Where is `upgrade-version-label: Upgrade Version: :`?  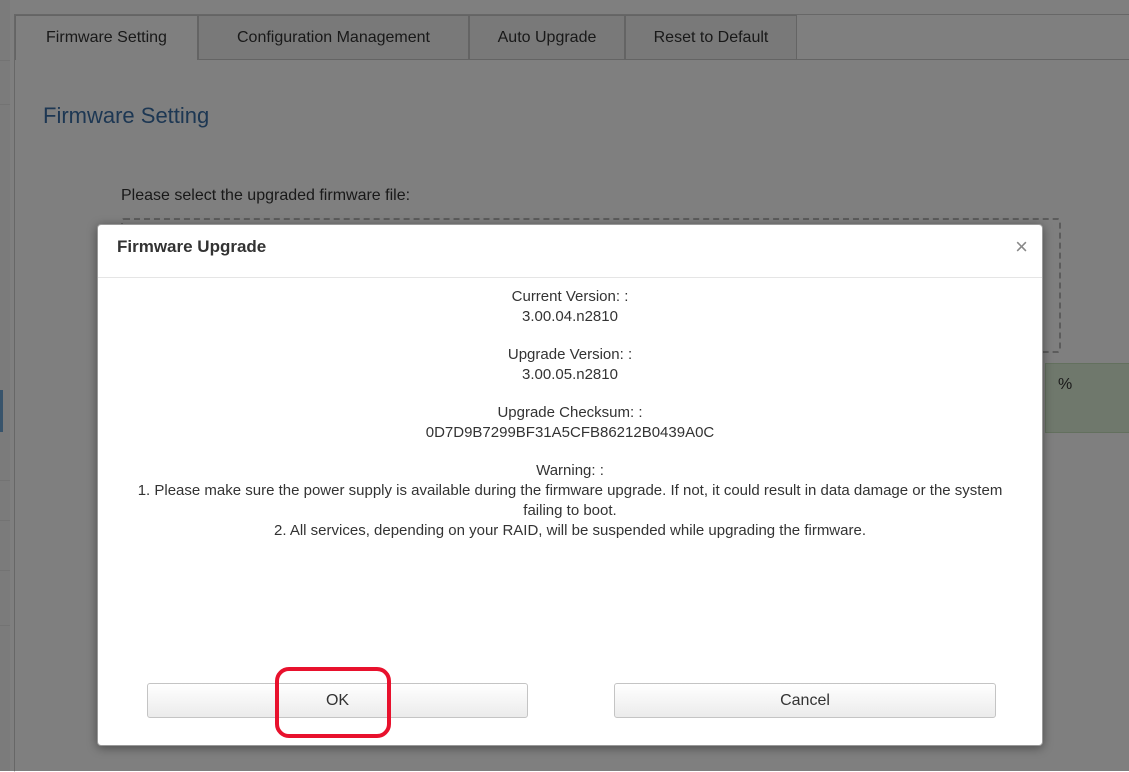
upgrade-version-label: Upgrade Version: : is located at coordinates (570, 354).